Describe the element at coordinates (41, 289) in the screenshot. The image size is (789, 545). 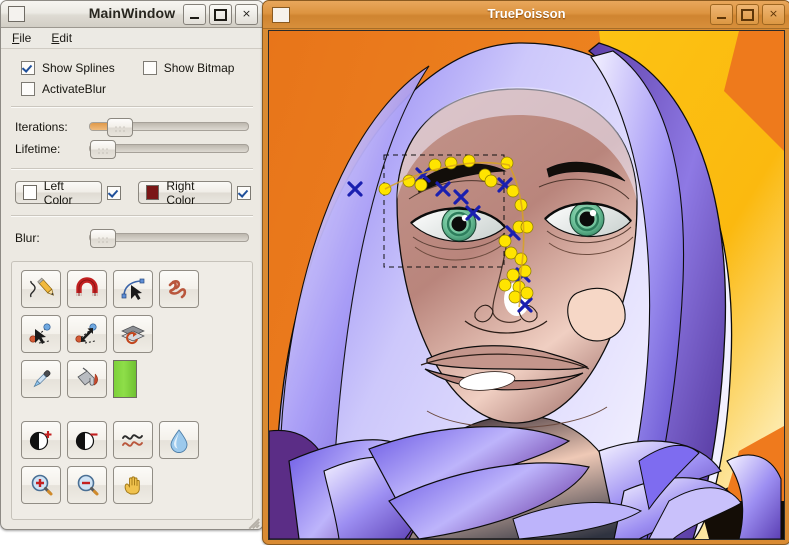
I see `draw-curve-tool` at that location.